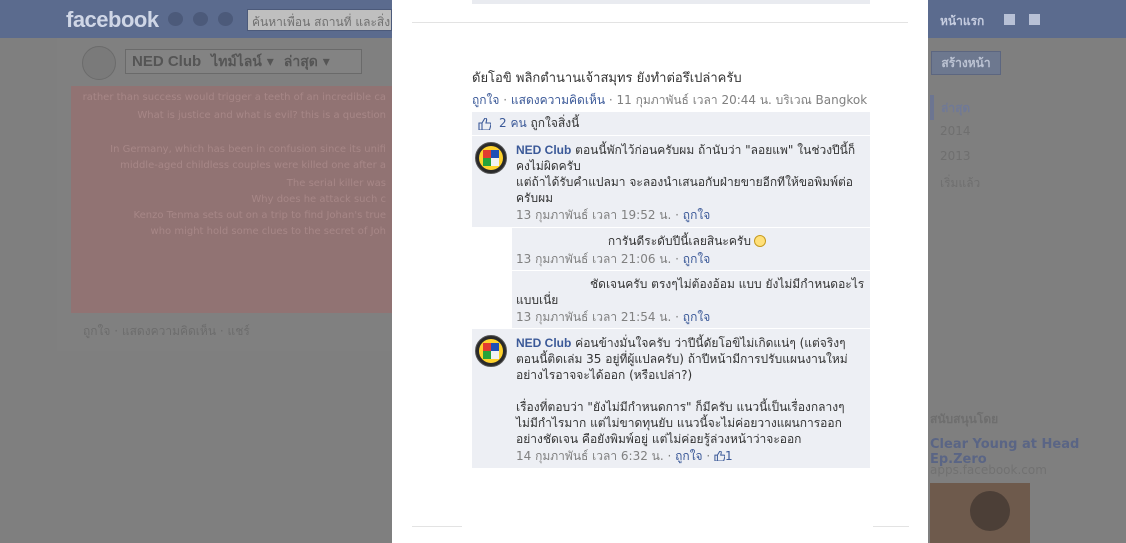  Describe the element at coordinates (513, 123) in the screenshot. I see `likers-link: 2 คน` at that location.